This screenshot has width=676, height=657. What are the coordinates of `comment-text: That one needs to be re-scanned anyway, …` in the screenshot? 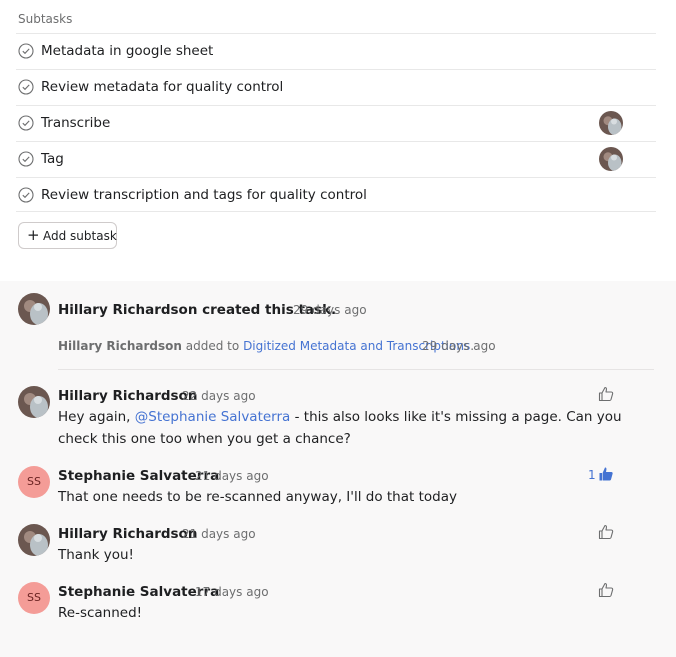 It's located at (257, 497).